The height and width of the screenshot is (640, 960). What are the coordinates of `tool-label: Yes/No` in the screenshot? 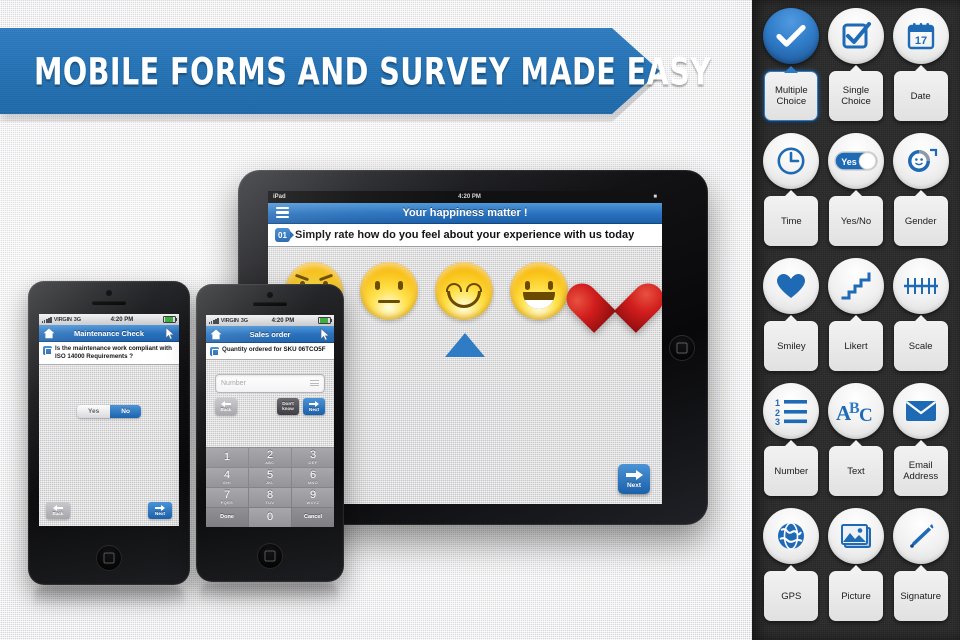 It's located at (855, 221).